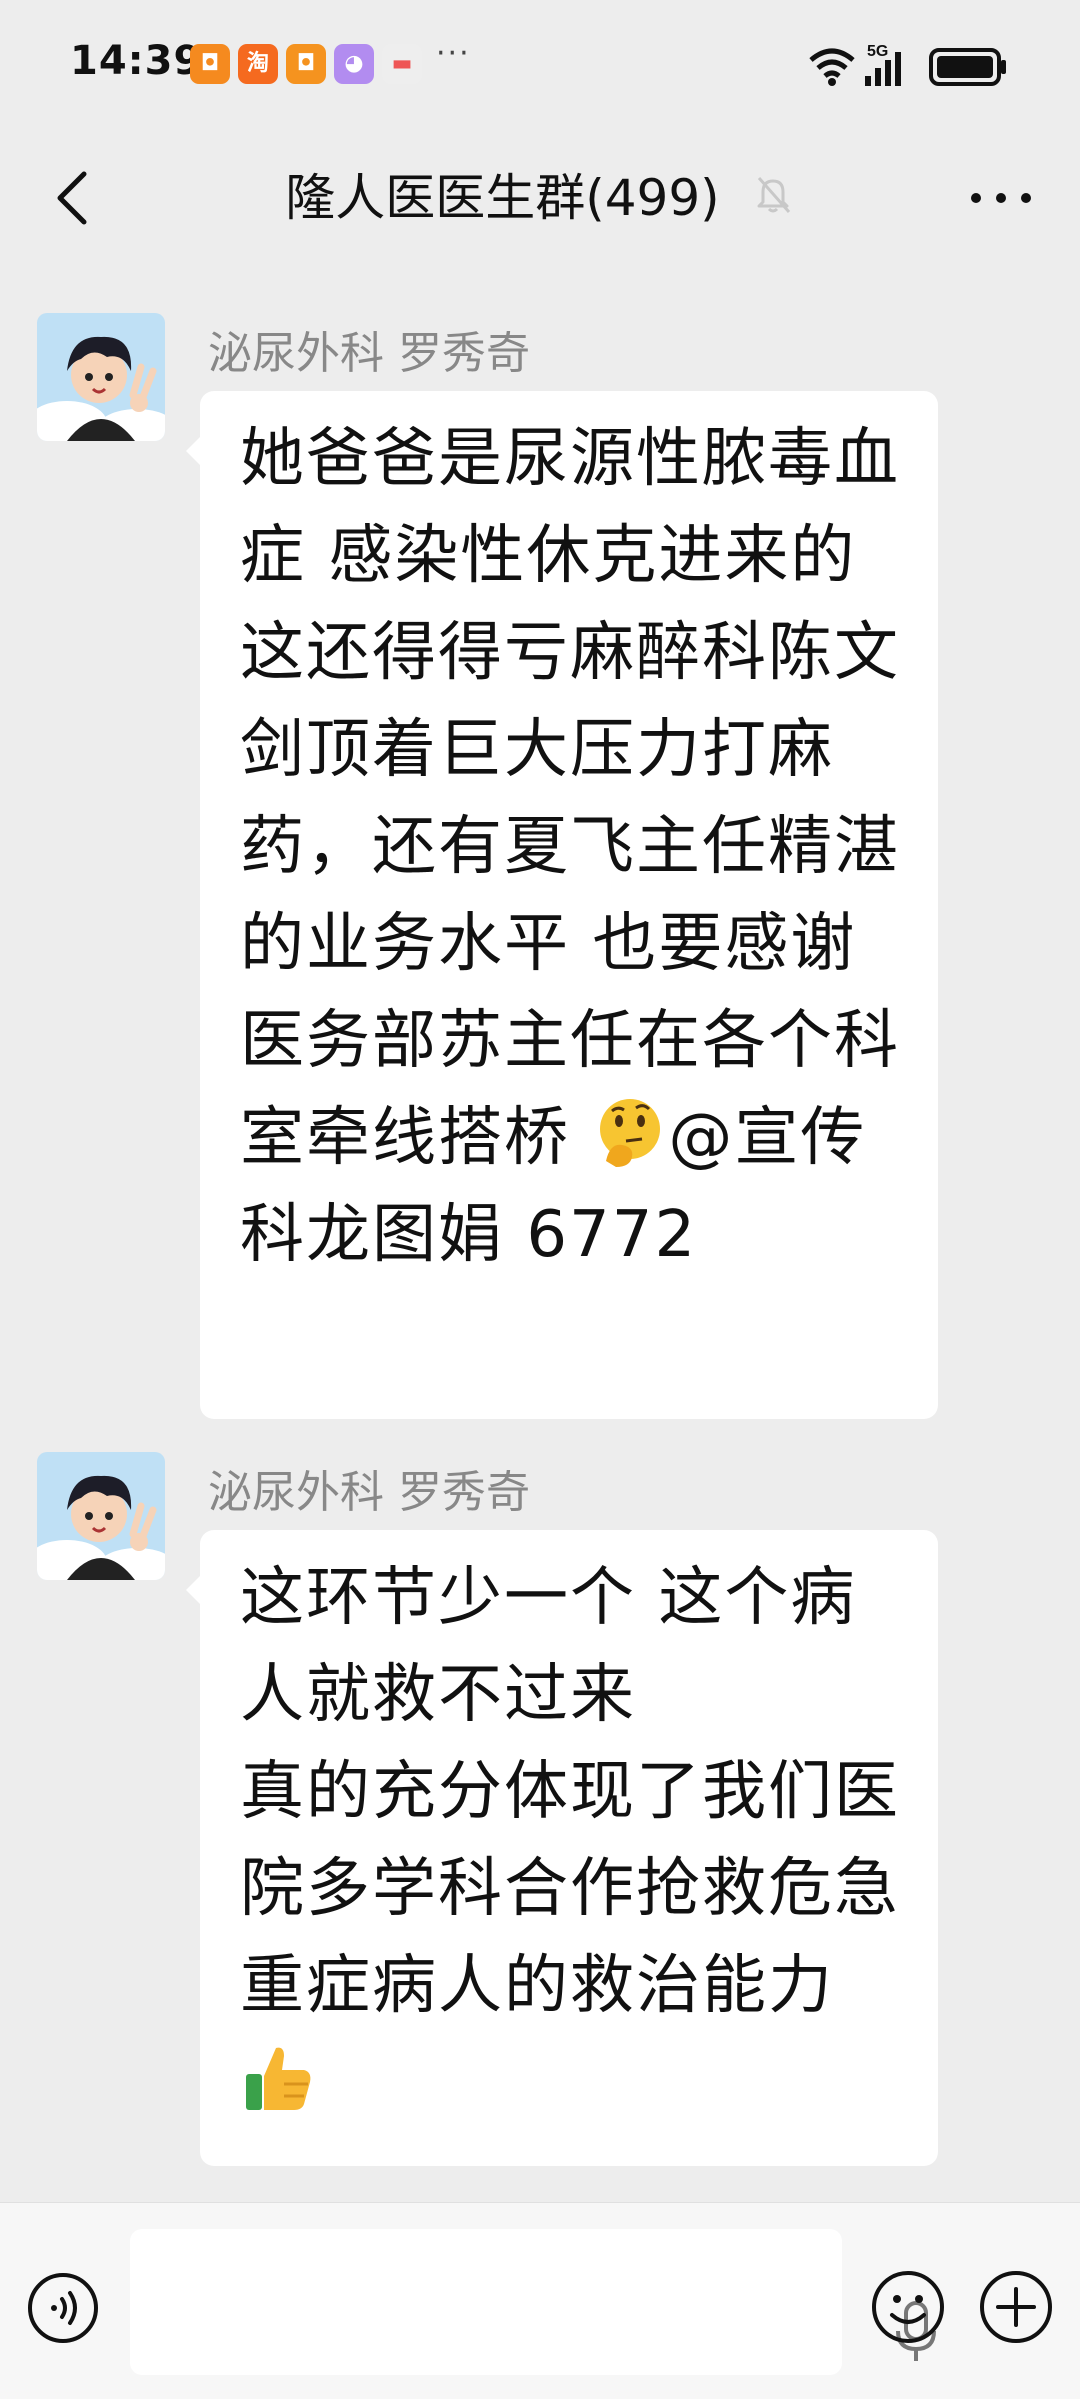 The width and height of the screenshot is (1080, 2399). What do you see at coordinates (832, 67) in the screenshot?
I see `wifi-icon` at bounding box center [832, 67].